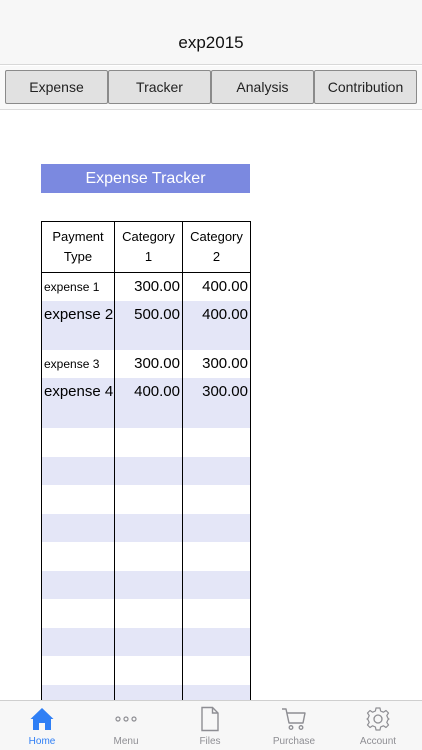  I want to click on nav-files: Files, so click(210, 725).